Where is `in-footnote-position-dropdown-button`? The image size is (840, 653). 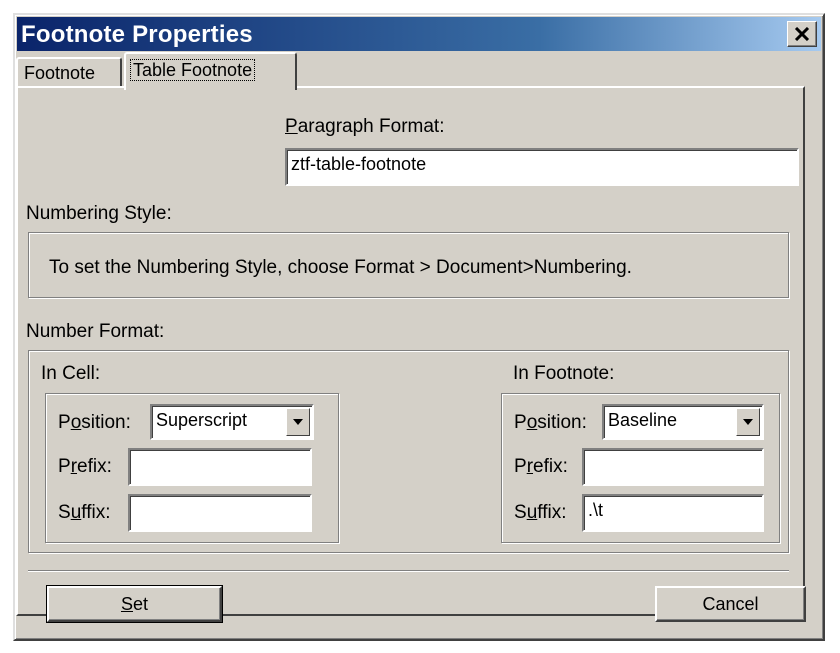 in-footnote-position-dropdown-button is located at coordinates (748, 422).